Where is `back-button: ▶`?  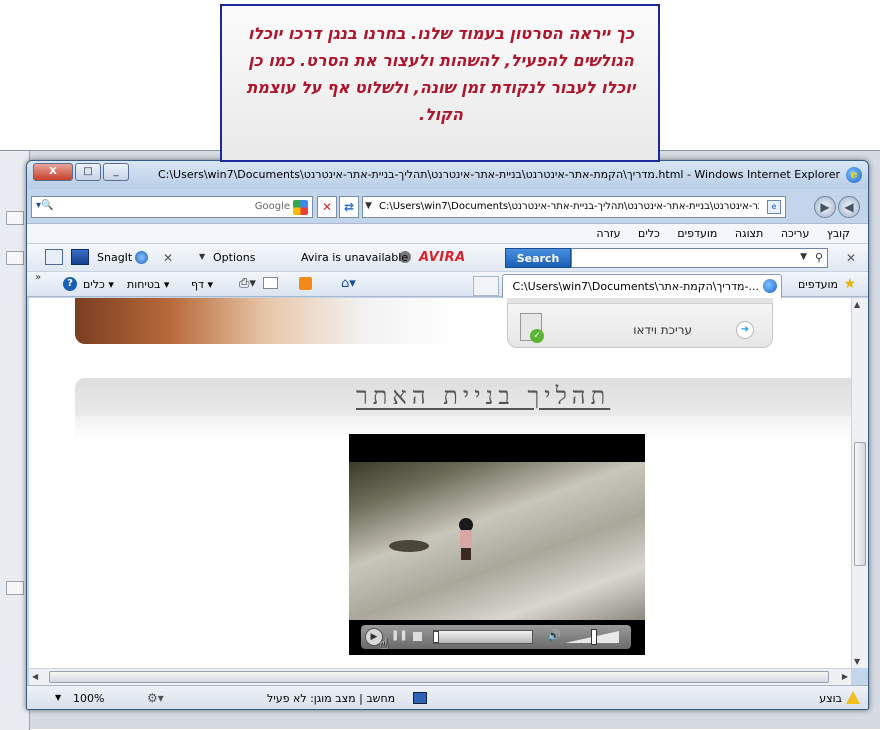 back-button: ▶ is located at coordinates (825, 207).